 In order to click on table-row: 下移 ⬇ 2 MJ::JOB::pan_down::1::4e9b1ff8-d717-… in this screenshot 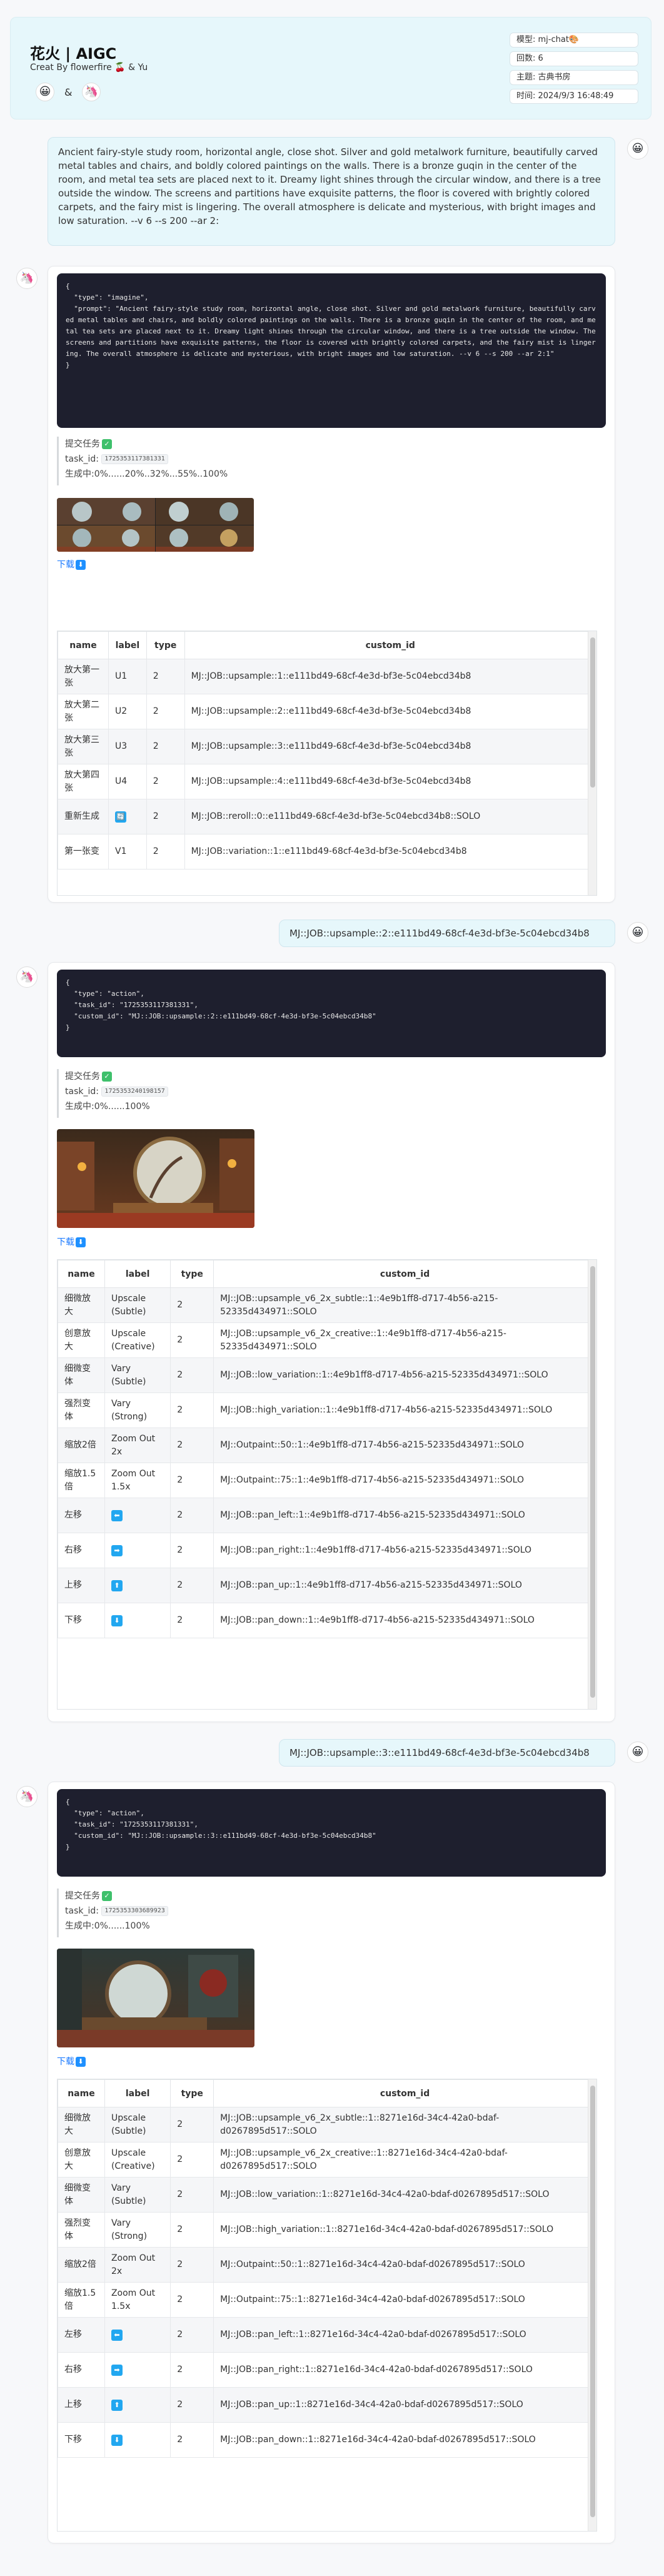, I will do `click(327, 1620)`.